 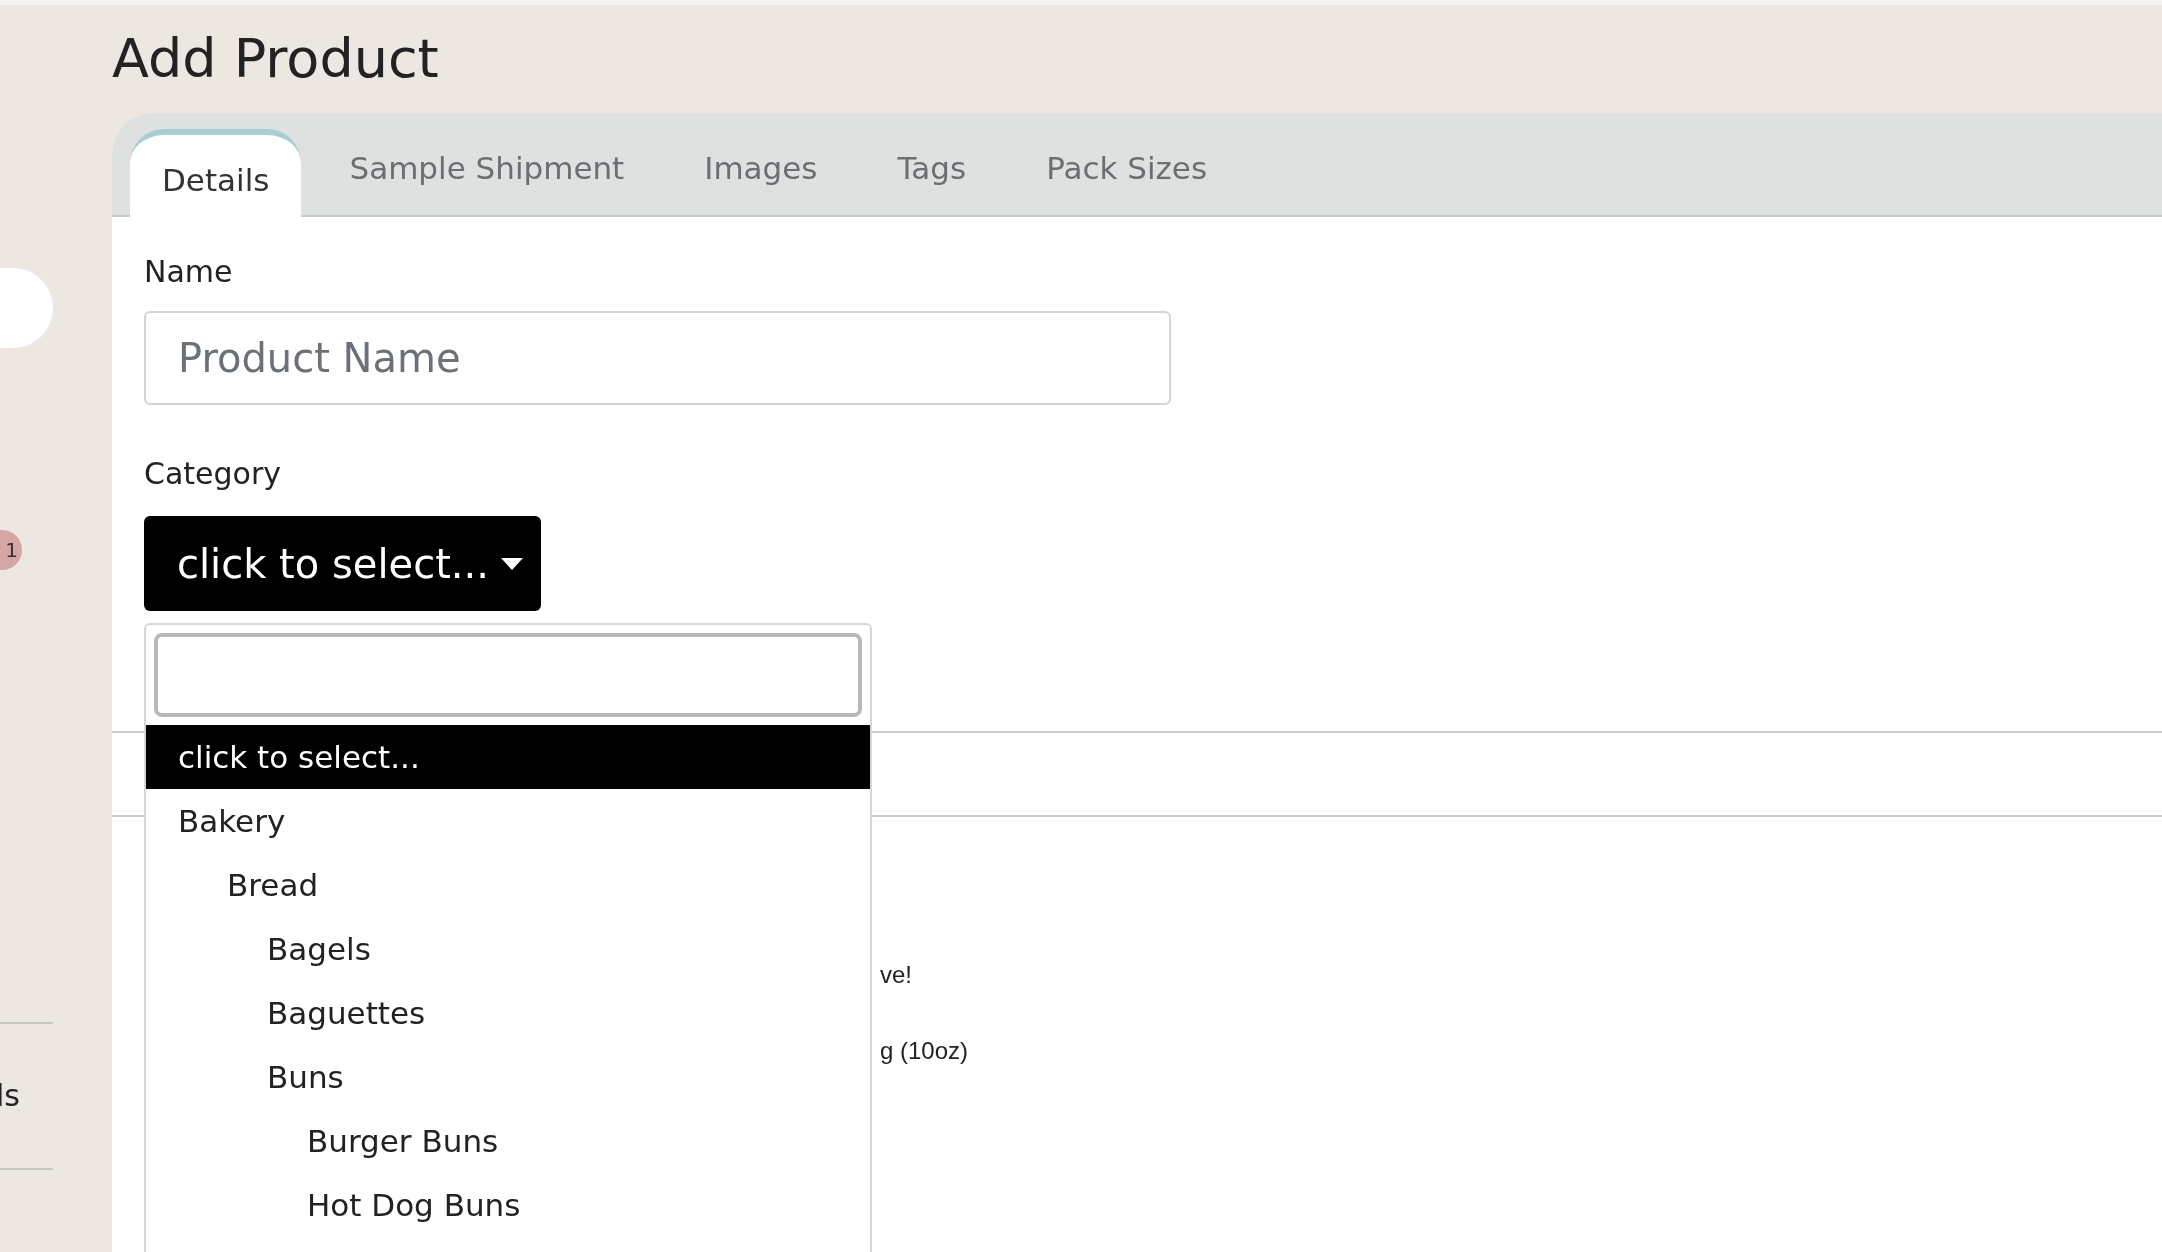 I want to click on field-label: Category, so click(x=213, y=473).